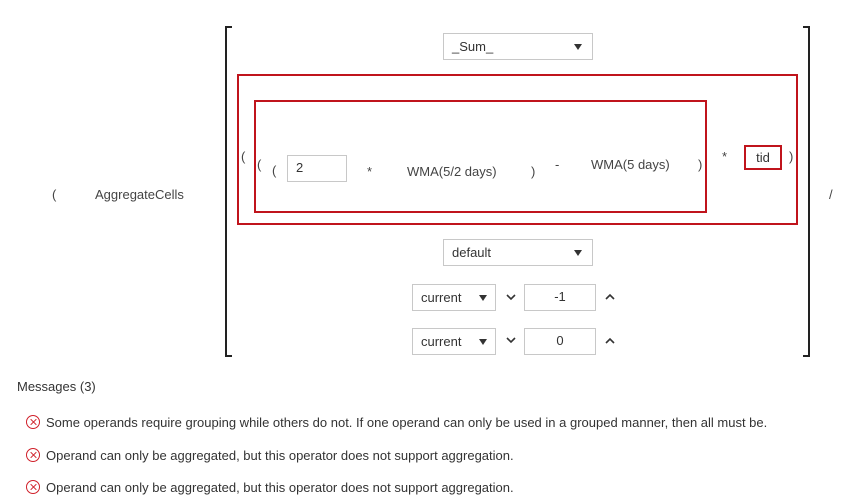 This screenshot has width=858, height=504. I want to click on range-end-offset-value: 0, so click(560, 340).